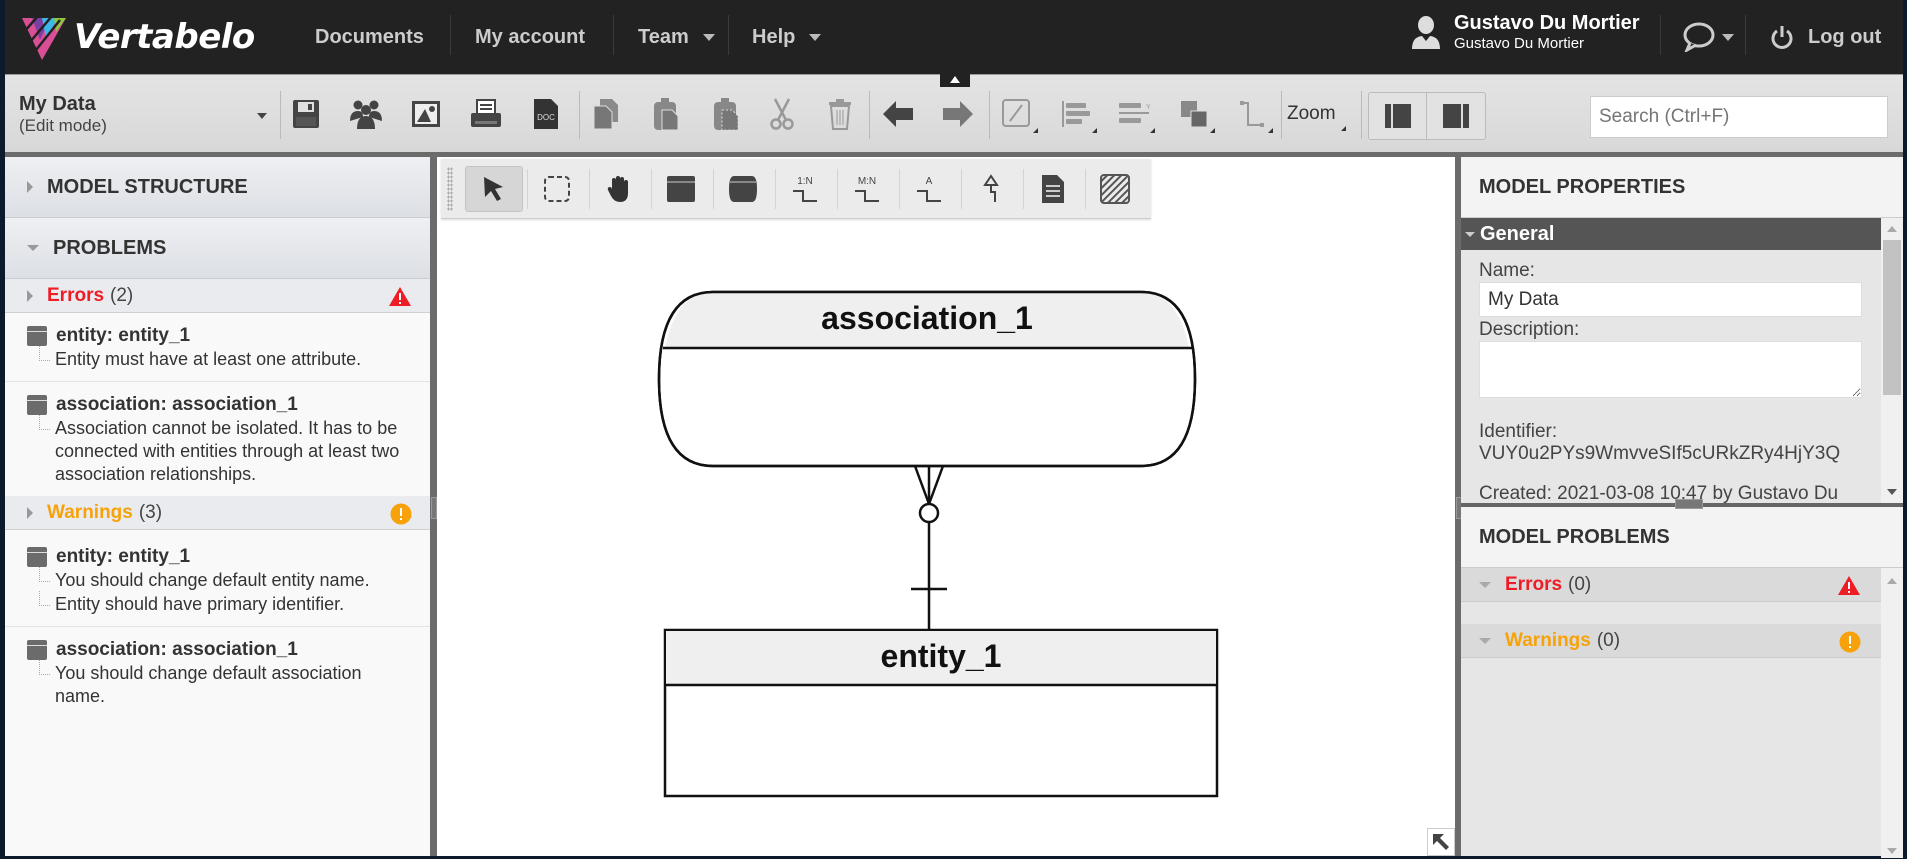  Describe the element at coordinates (1529, 329) in the screenshot. I see `description-label: Description:` at that location.